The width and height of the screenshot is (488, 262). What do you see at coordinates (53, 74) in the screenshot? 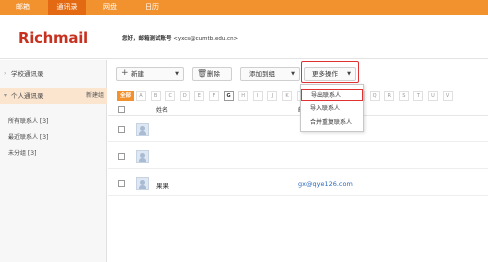
I see `sidebar-item-school-contacts: › 学校通讯录` at bounding box center [53, 74].